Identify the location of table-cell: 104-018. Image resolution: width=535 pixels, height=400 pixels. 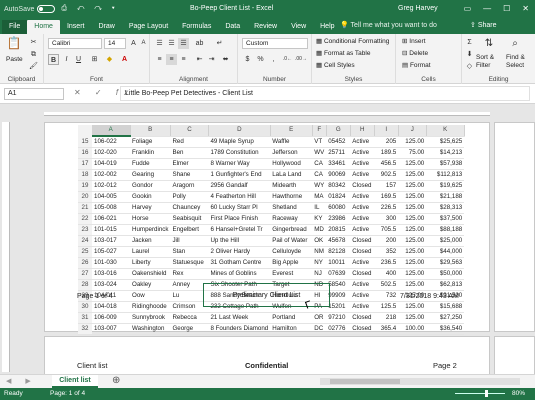
(111, 307).